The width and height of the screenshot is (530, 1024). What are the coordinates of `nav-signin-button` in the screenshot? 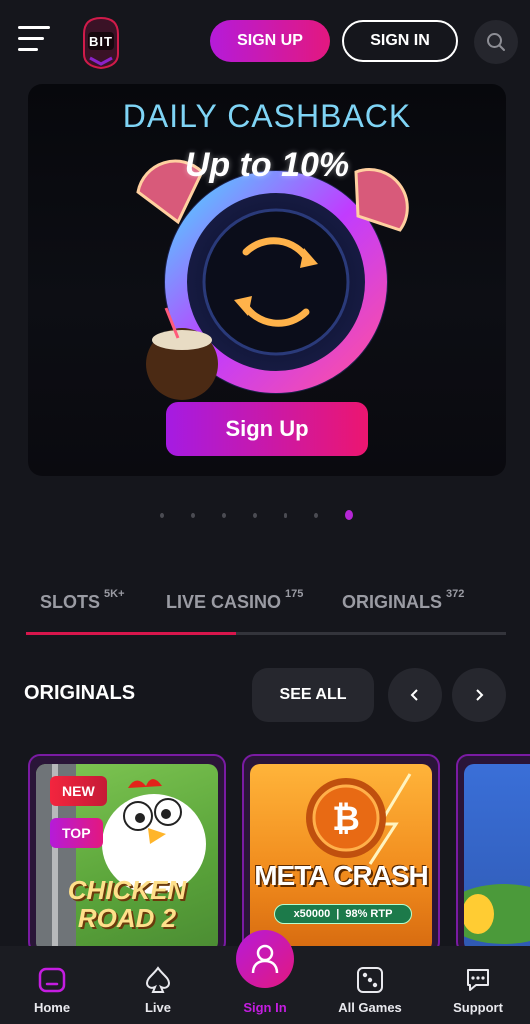 It's located at (265, 959).